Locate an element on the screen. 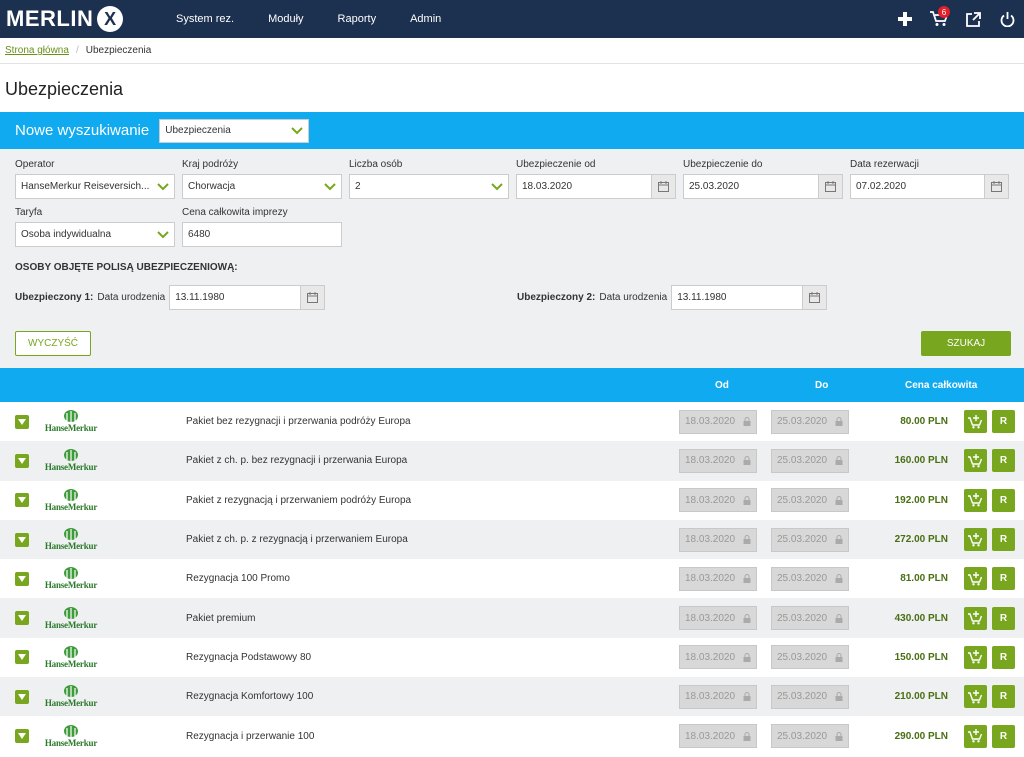  external-link-icon is located at coordinates (973, 19).